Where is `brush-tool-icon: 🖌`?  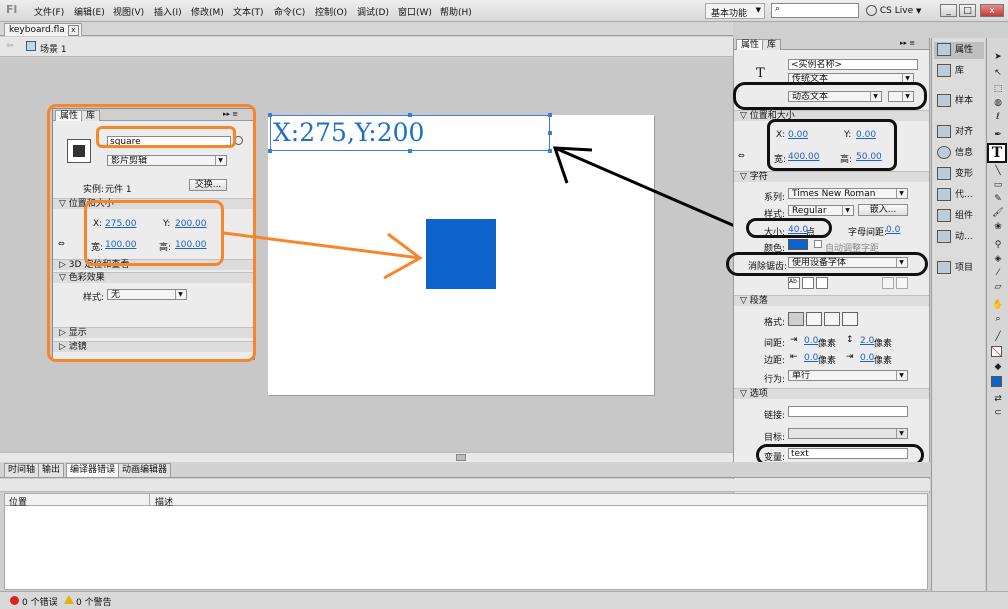
brush-tool-icon: 🖌 is located at coordinates (998, 213).